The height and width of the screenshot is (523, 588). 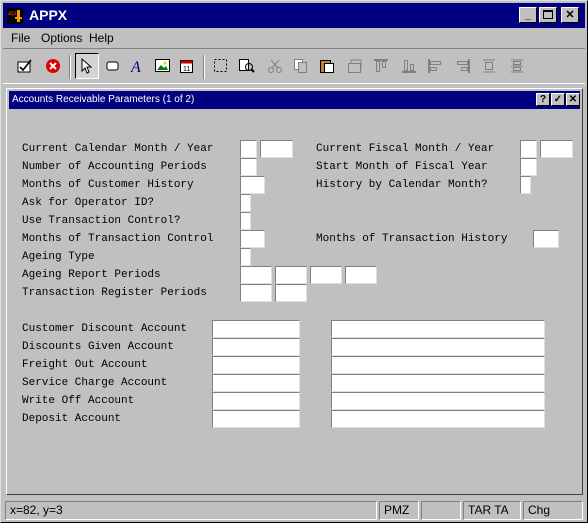 I want to click on ageing-period-4-field, so click(x=361, y=275).